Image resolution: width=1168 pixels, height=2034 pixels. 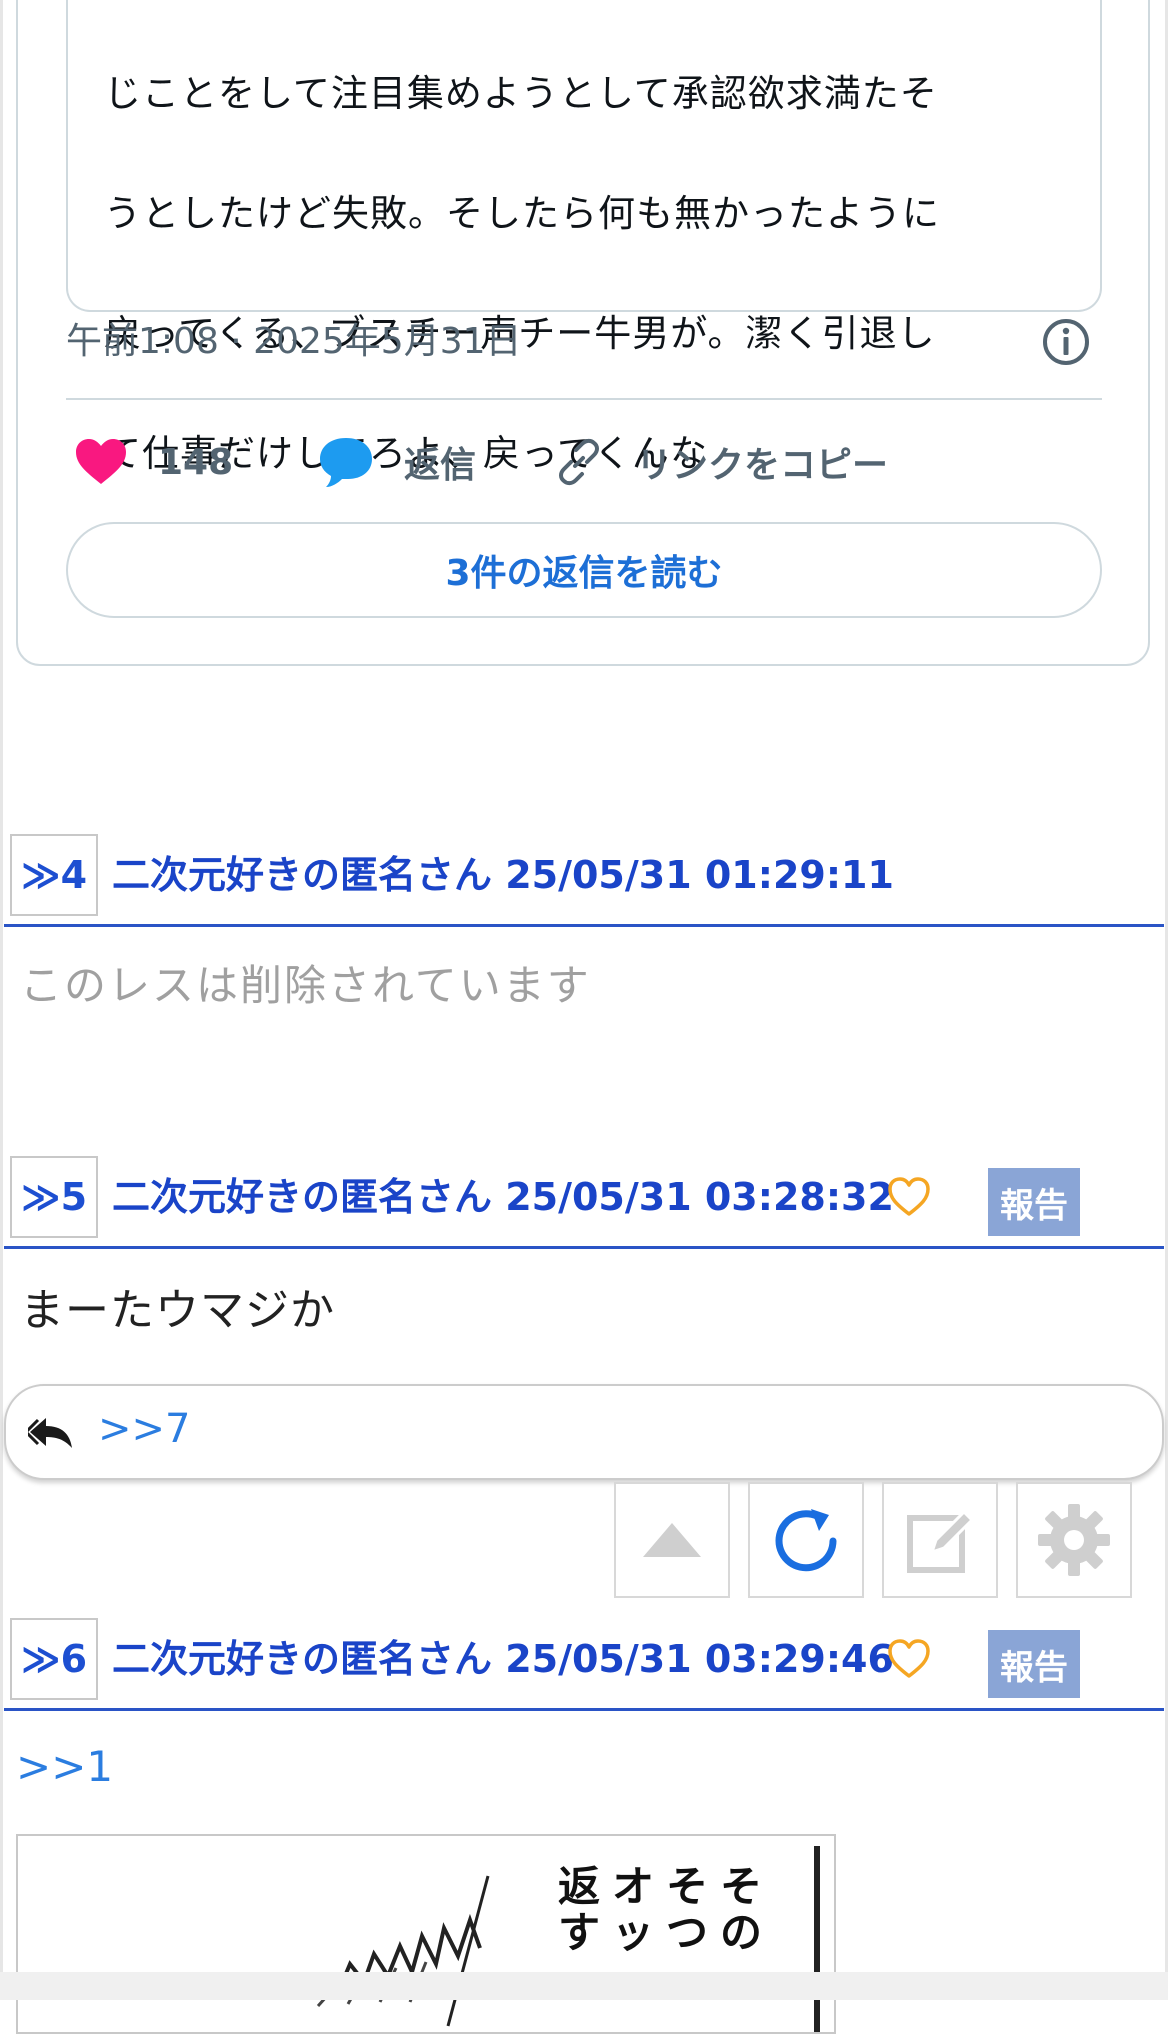 What do you see at coordinates (522, 213) in the screenshot?
I see `quote-line: うとしたけど失敗。そしたら何も無かったように` at bounding box center [522, 213].